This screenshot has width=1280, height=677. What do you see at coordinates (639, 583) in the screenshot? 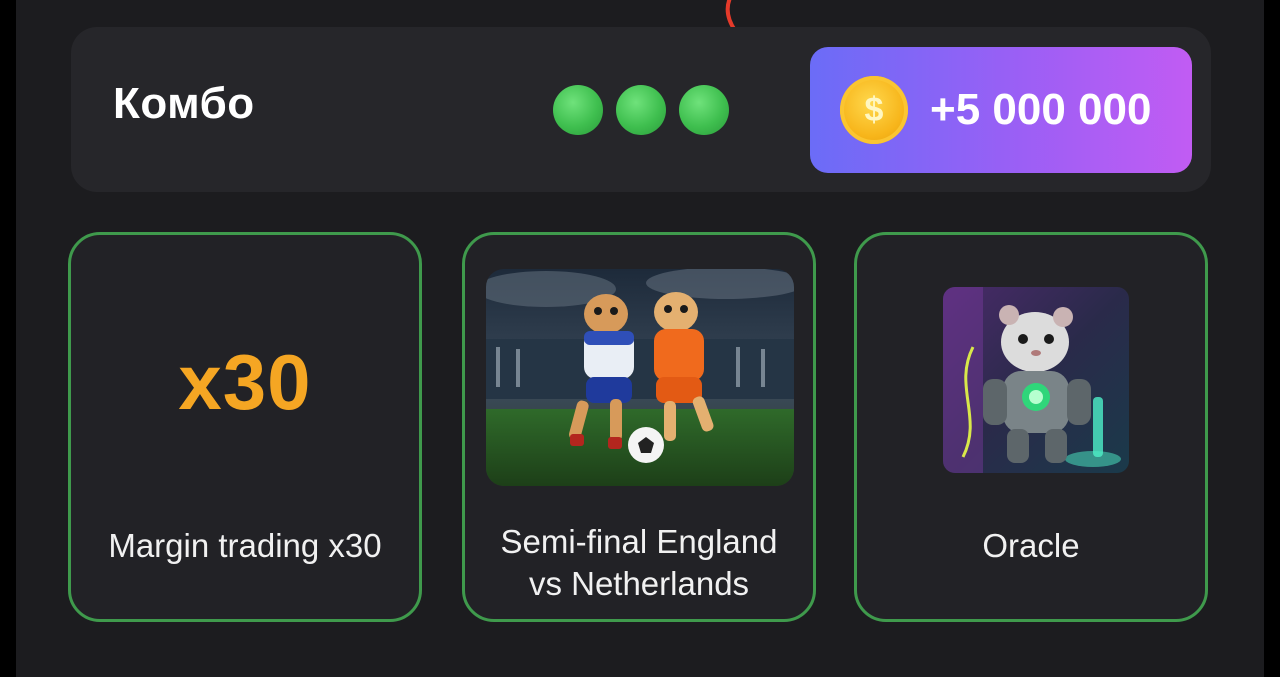
I see `card-label-line-2: vs Netherlands` at bounding box center [639, 583].